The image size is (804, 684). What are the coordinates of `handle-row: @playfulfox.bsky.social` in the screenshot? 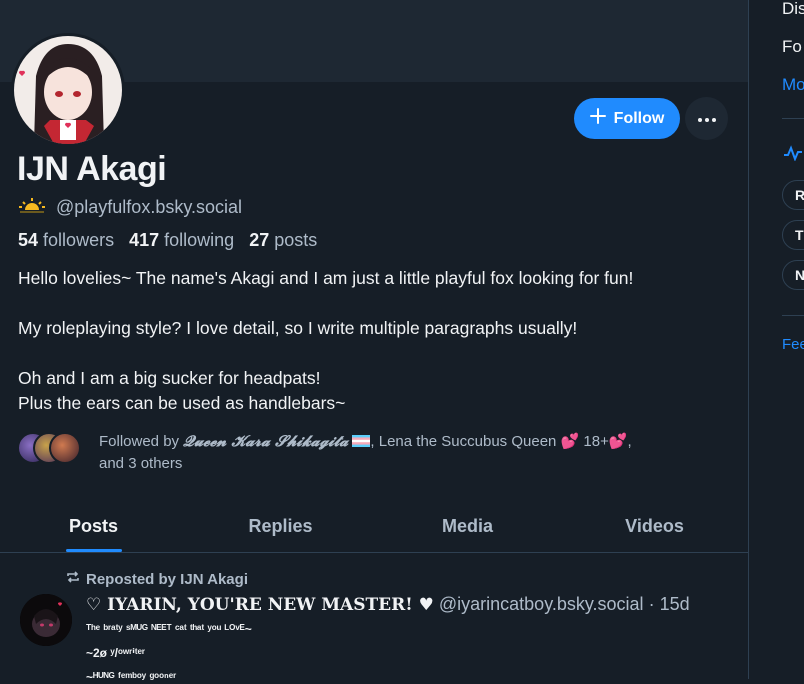 It's located at (130, 207).